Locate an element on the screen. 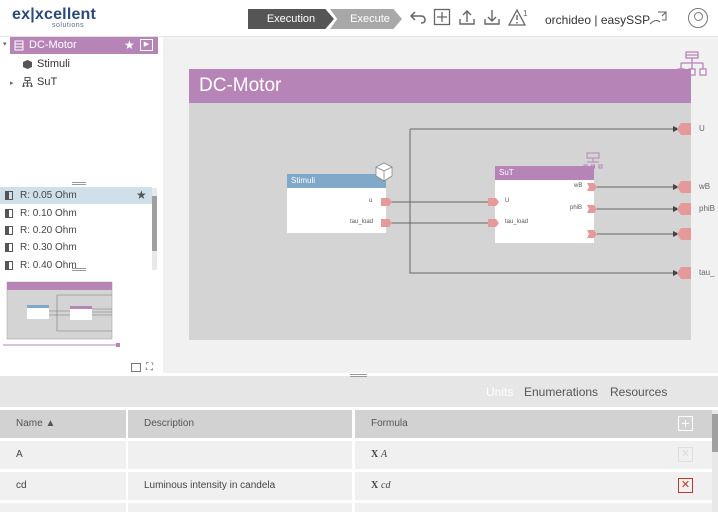 The image size is (718, 512). tab-enumerations: Enumerations is located at coordinates (561, 392).